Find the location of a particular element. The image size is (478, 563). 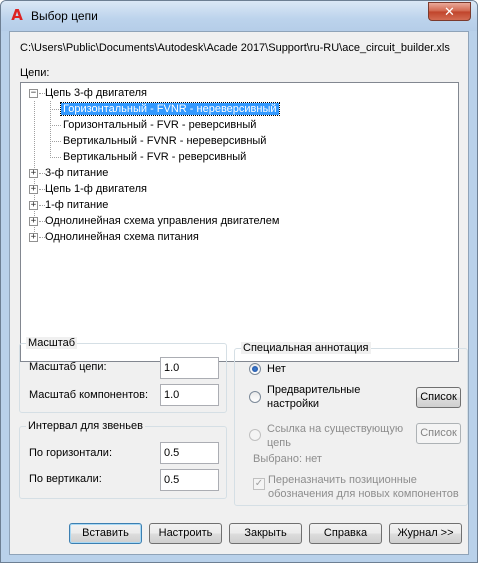

reference-list-button: Список is located at coordinates (438, 433).